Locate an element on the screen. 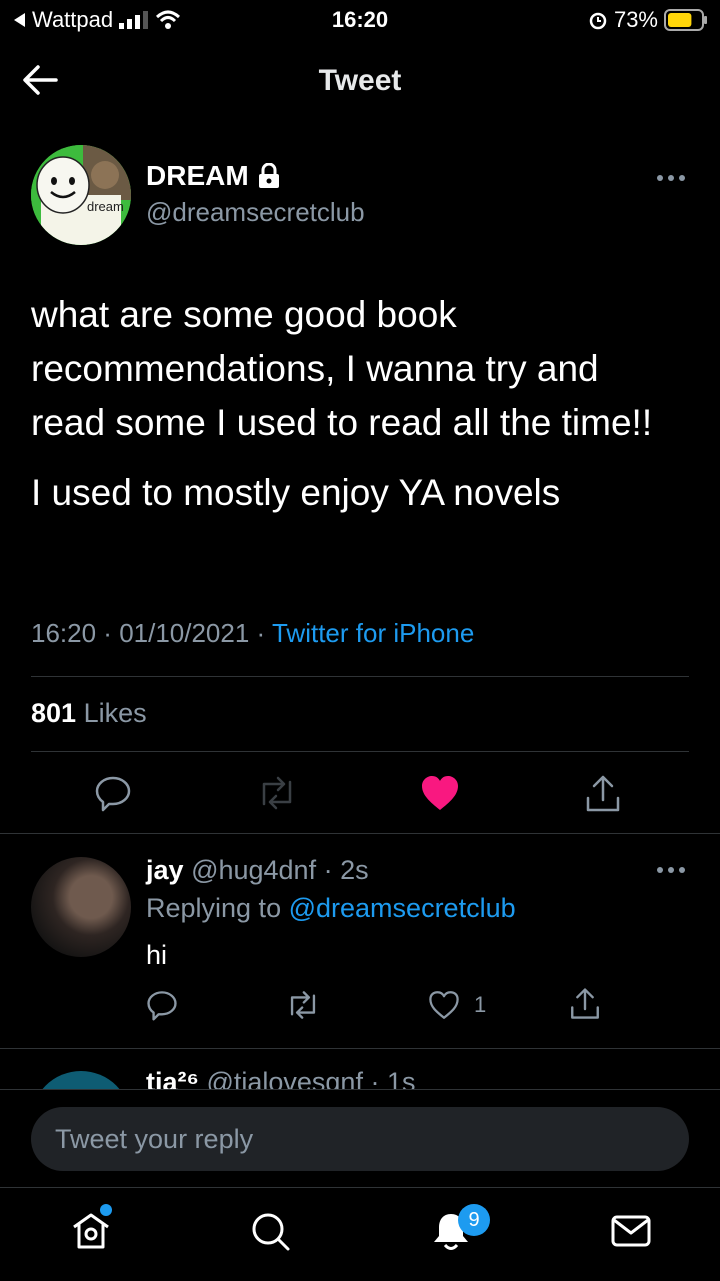  author-name-row: DREAM is located at coordinates (213, 176).